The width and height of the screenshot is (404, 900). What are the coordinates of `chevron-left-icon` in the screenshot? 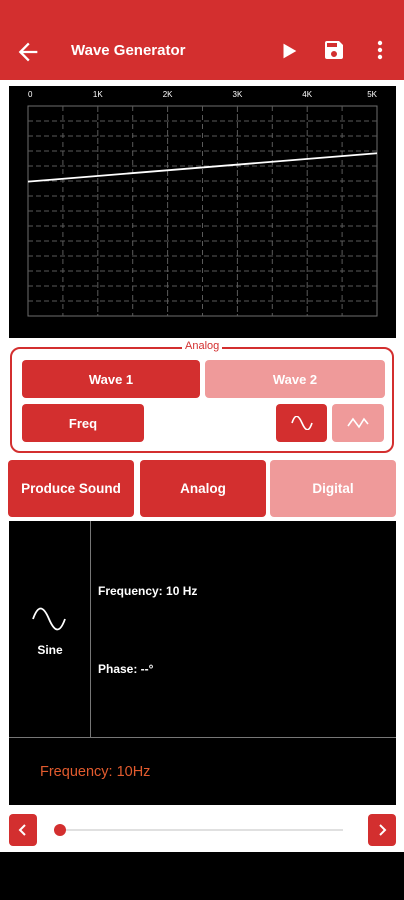 It's located at (22, 830).